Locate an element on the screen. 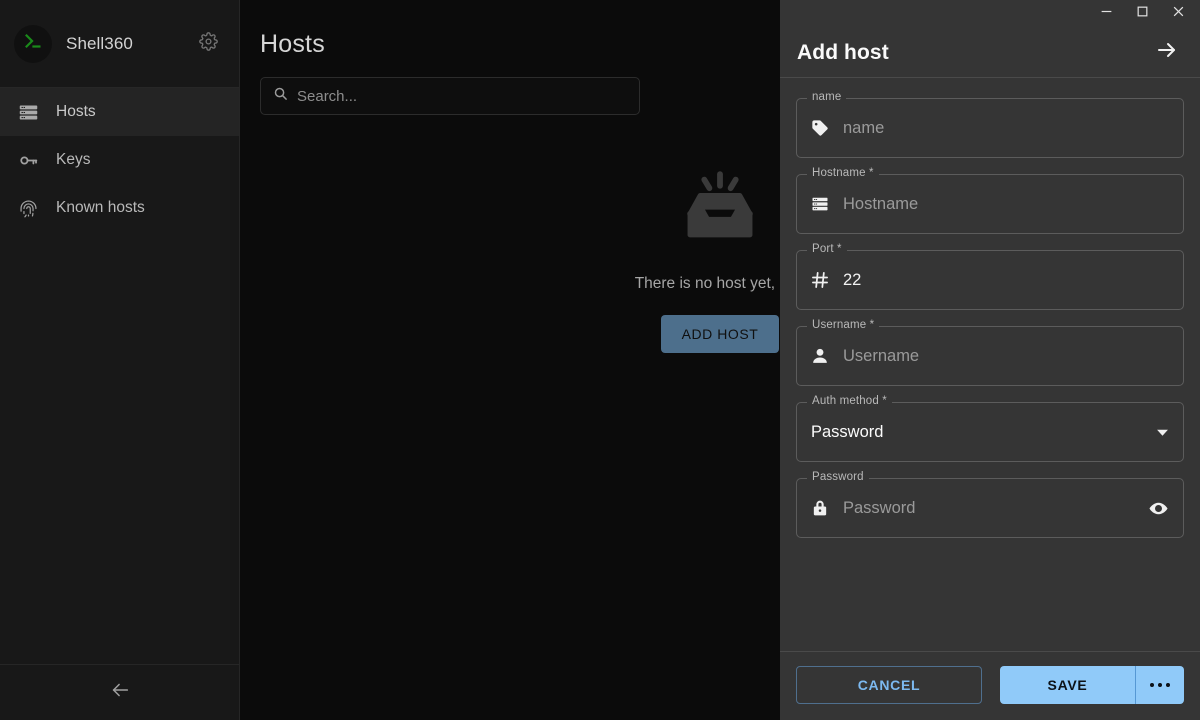  drawer-title: Add host is located at coordinates (843, 52).